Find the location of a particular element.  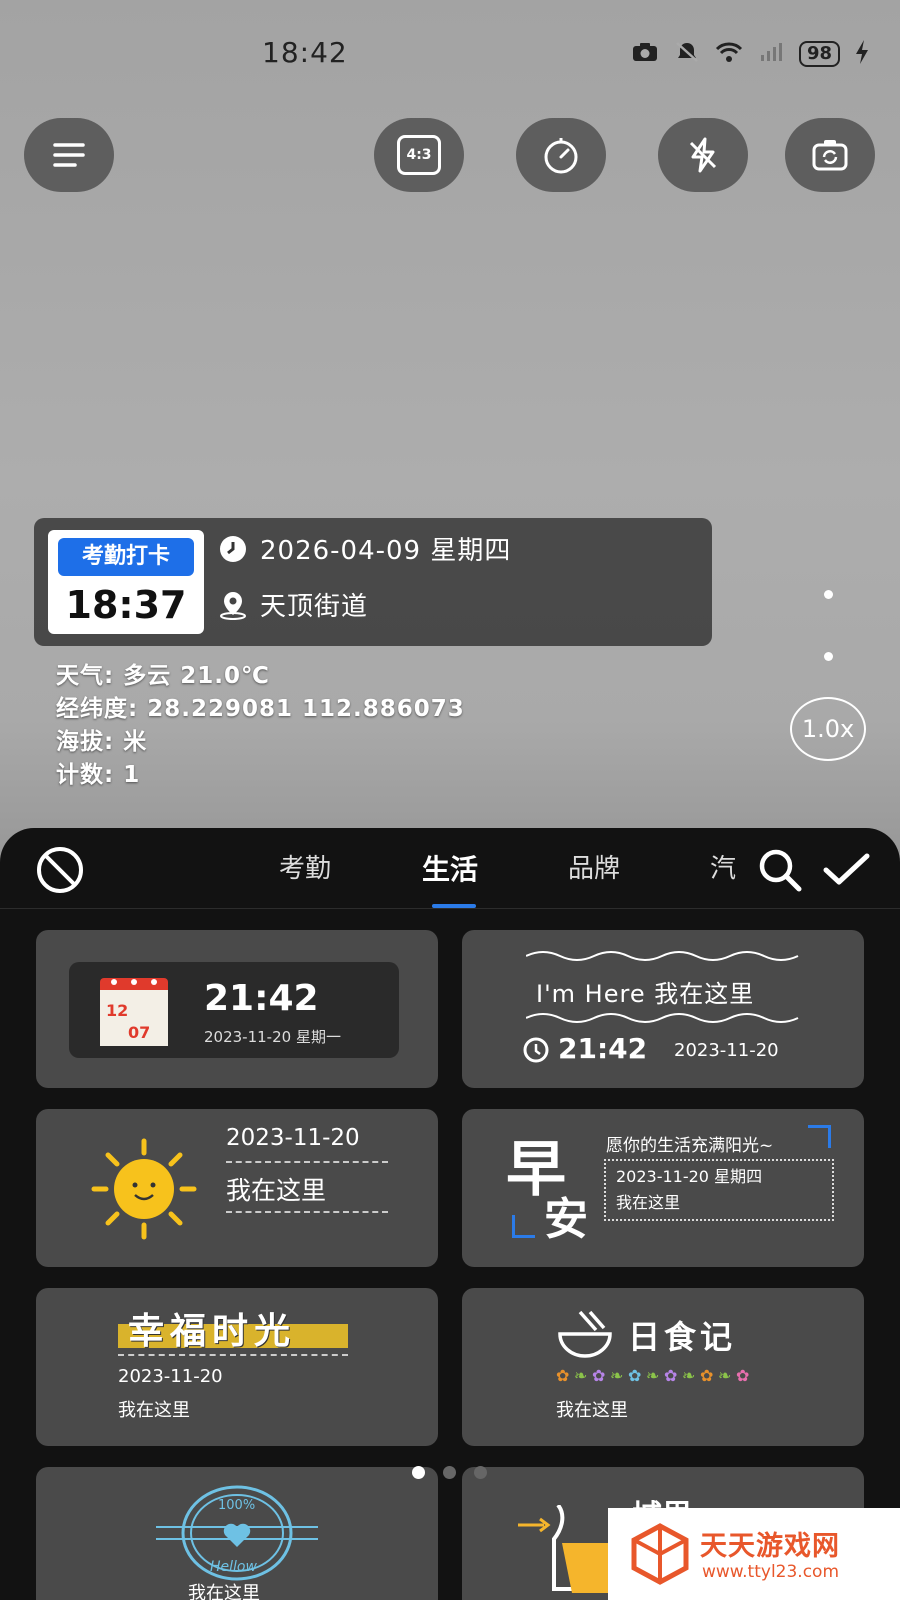

check-icon is located at coordinates (846, 869).